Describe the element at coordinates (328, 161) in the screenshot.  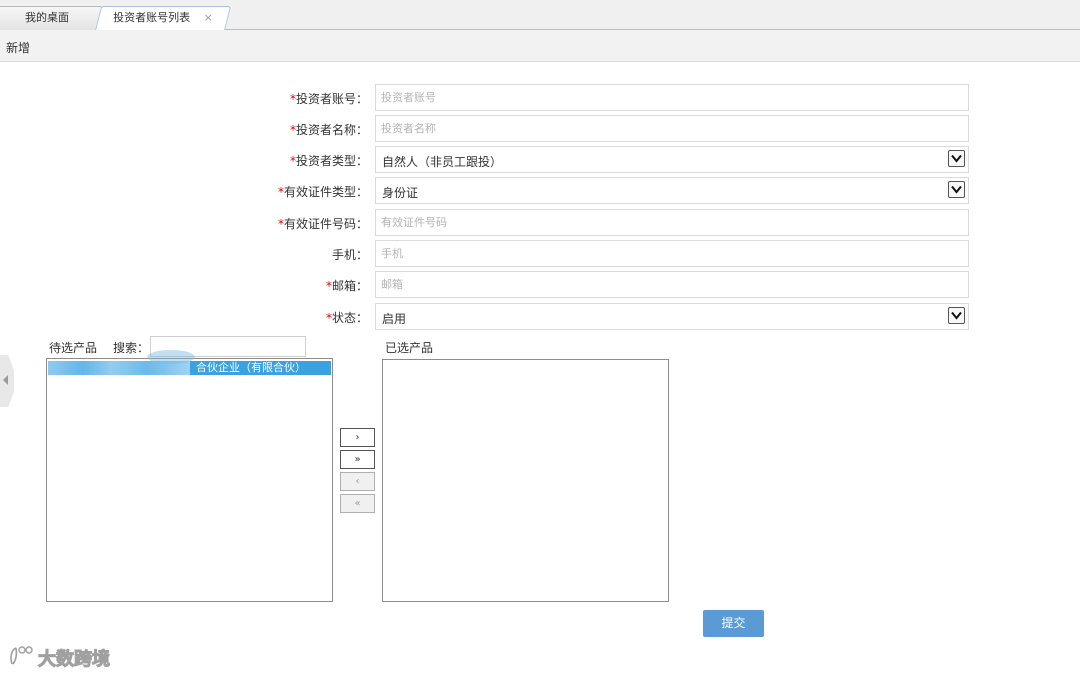
I see `type-label: *投资者类型：` at that location.